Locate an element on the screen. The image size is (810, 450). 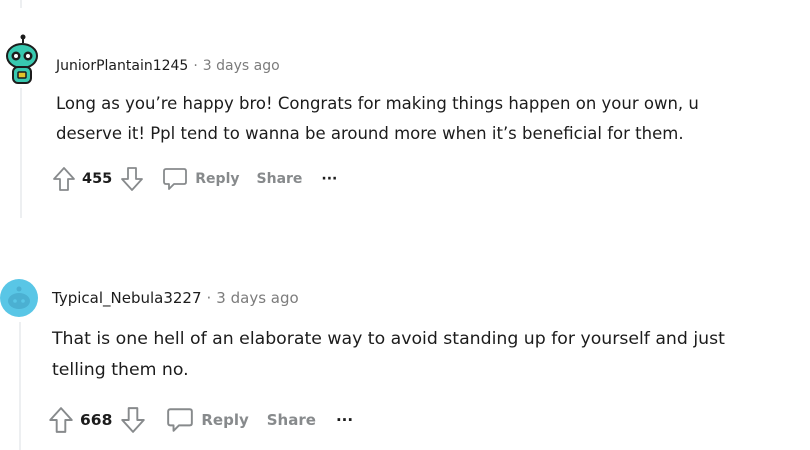
snoo-default-avatar-icon is located at coordinates (19, 298).